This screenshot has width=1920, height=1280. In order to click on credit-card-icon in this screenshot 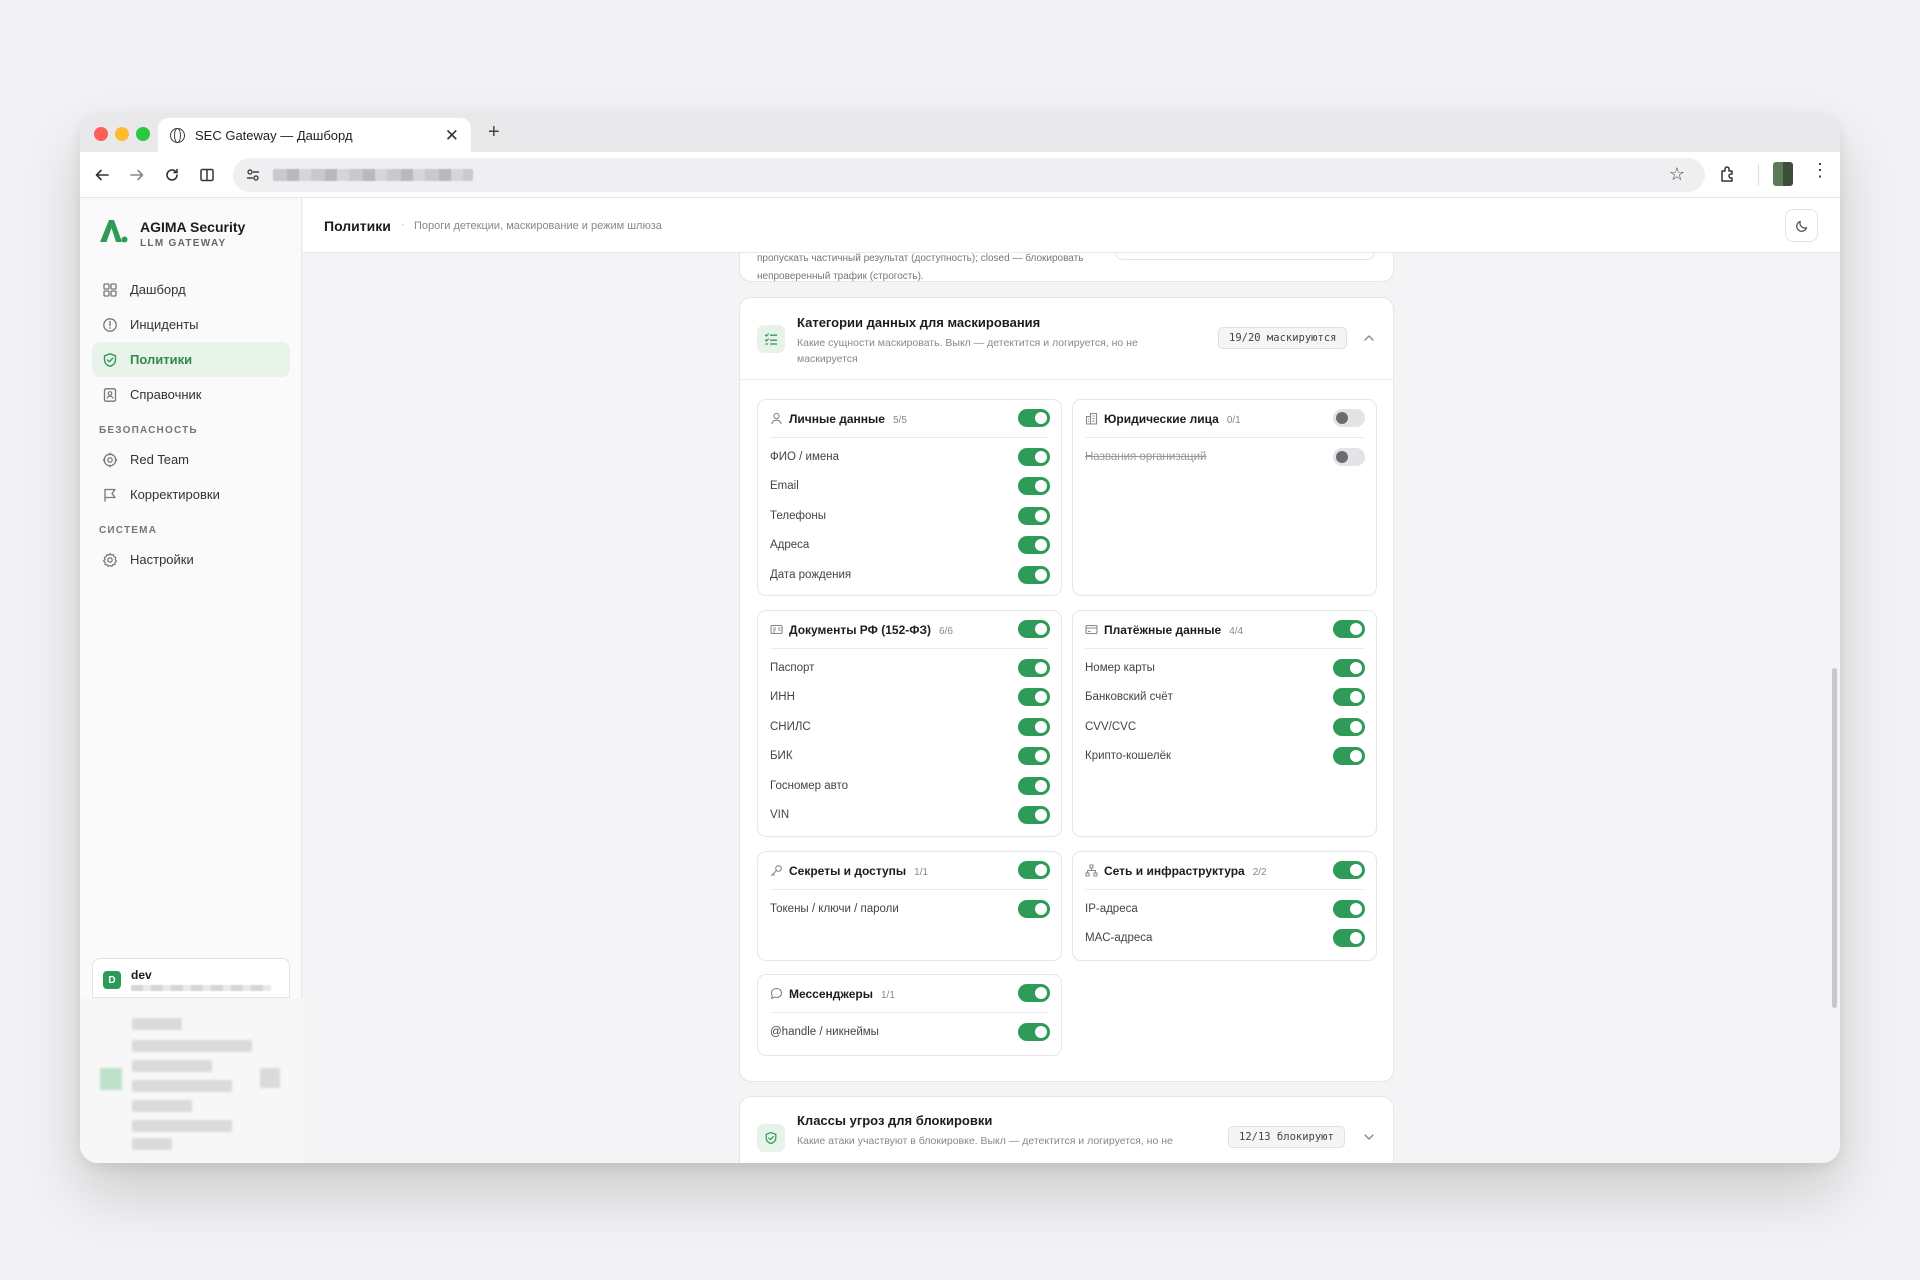, I will do `click(1091, 629)`.